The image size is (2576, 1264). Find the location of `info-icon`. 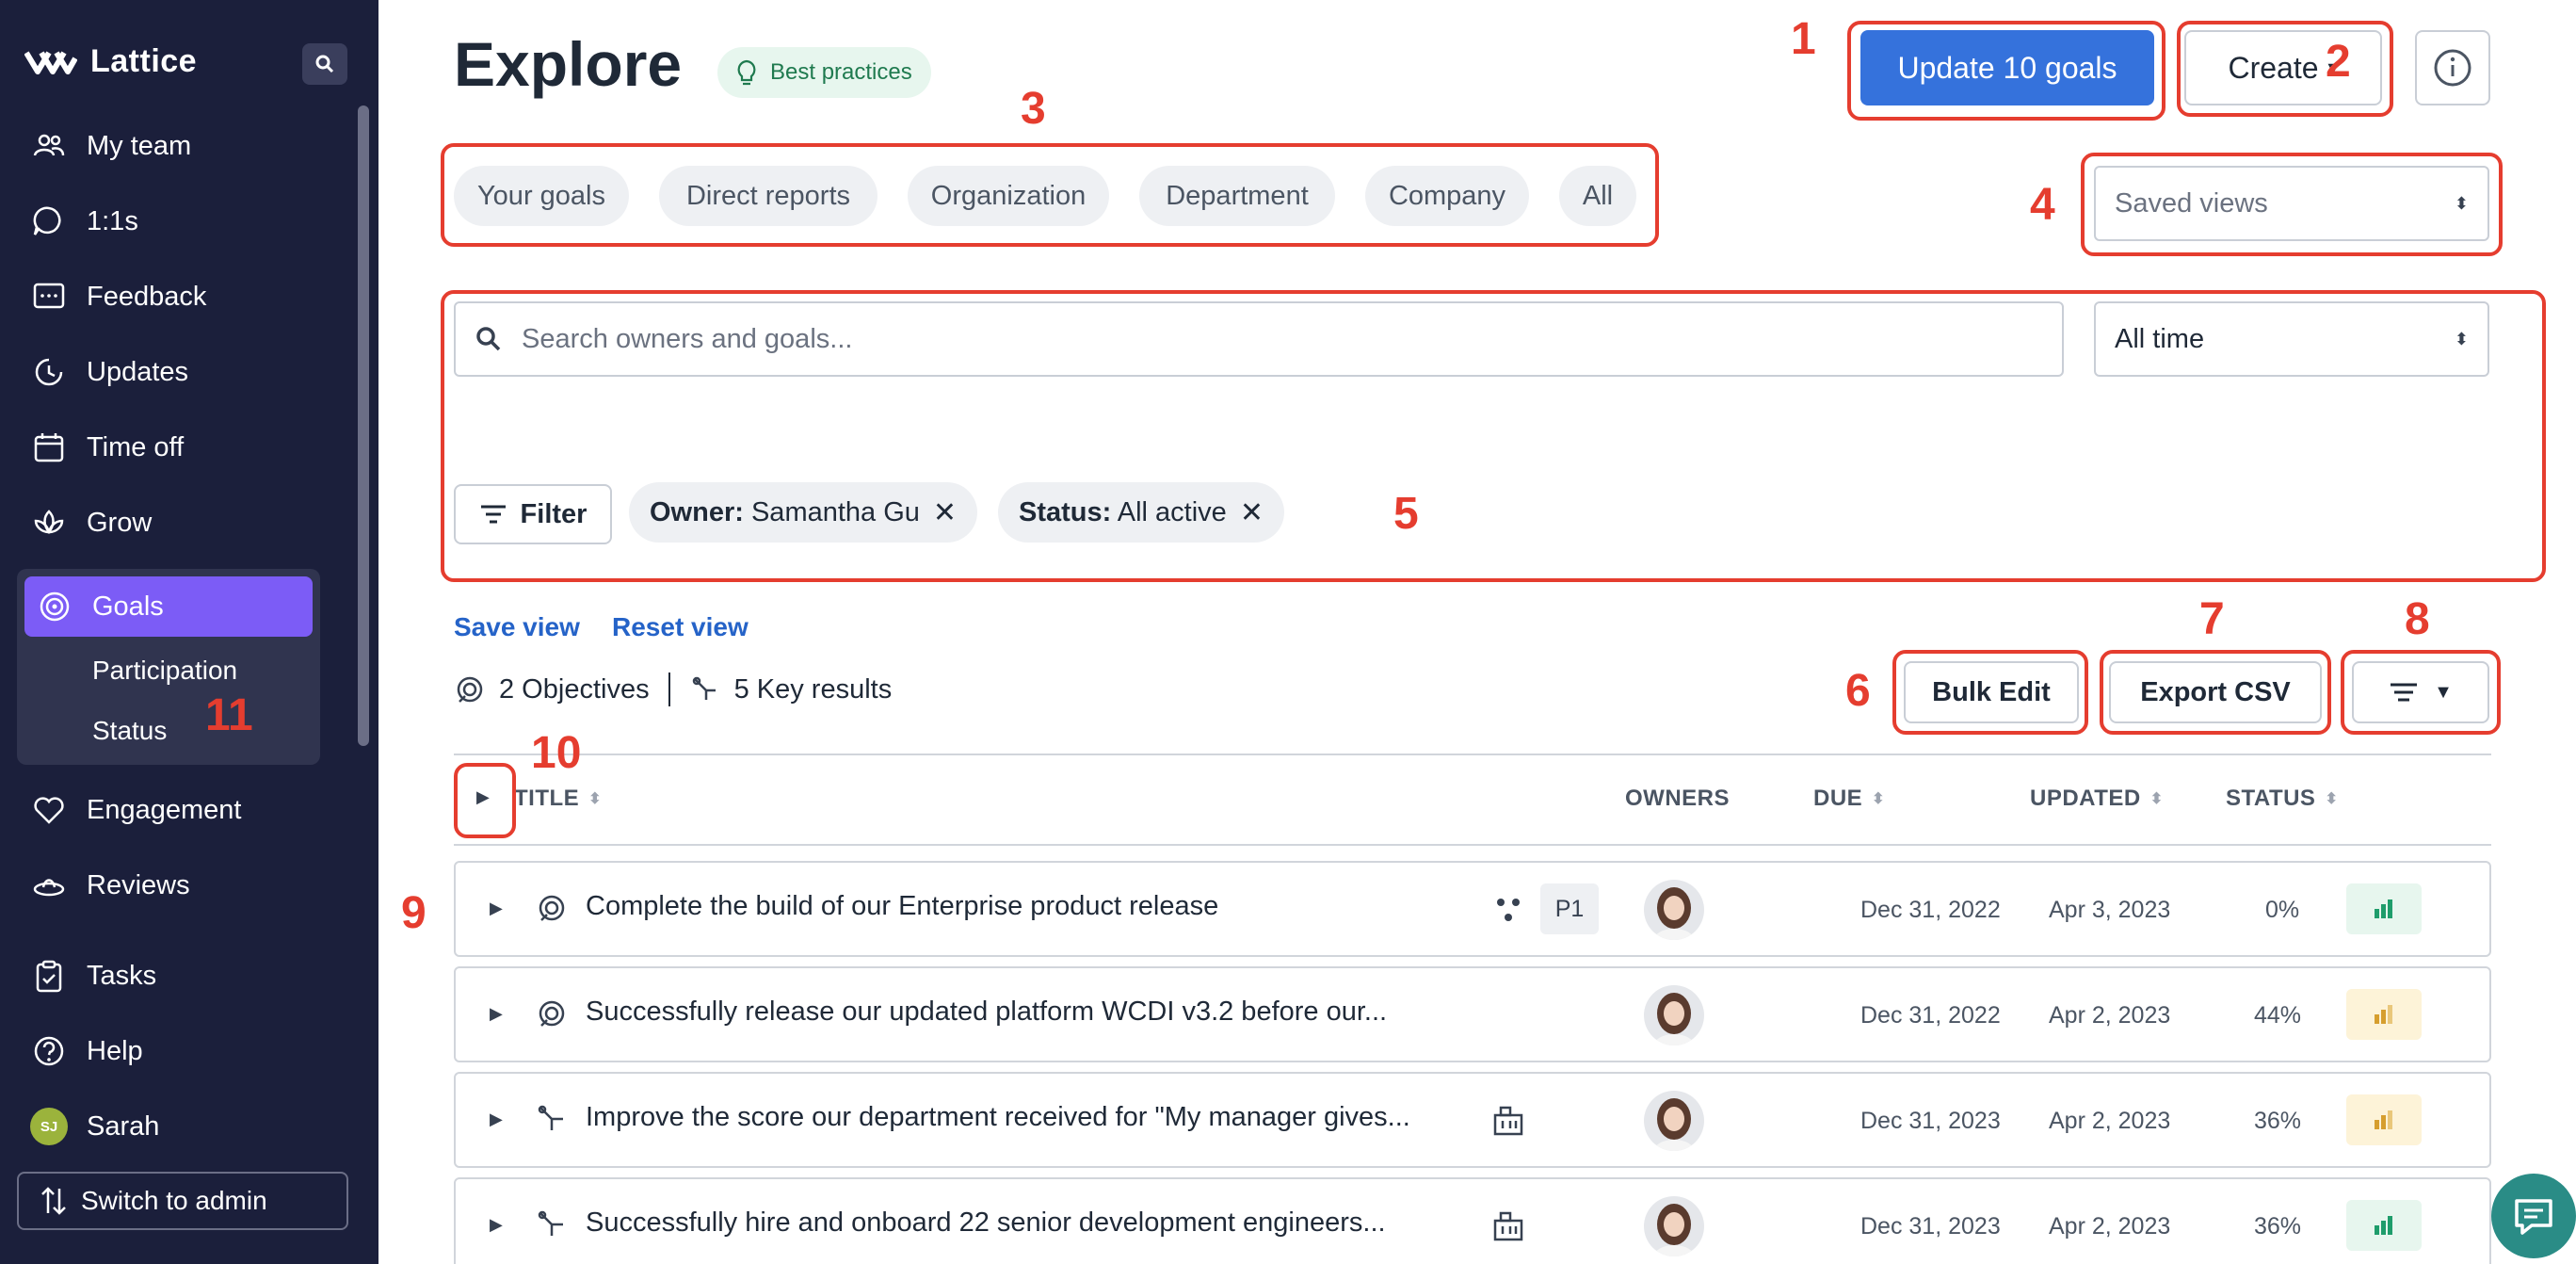

info-icon is located at coordinates (2452, 68).